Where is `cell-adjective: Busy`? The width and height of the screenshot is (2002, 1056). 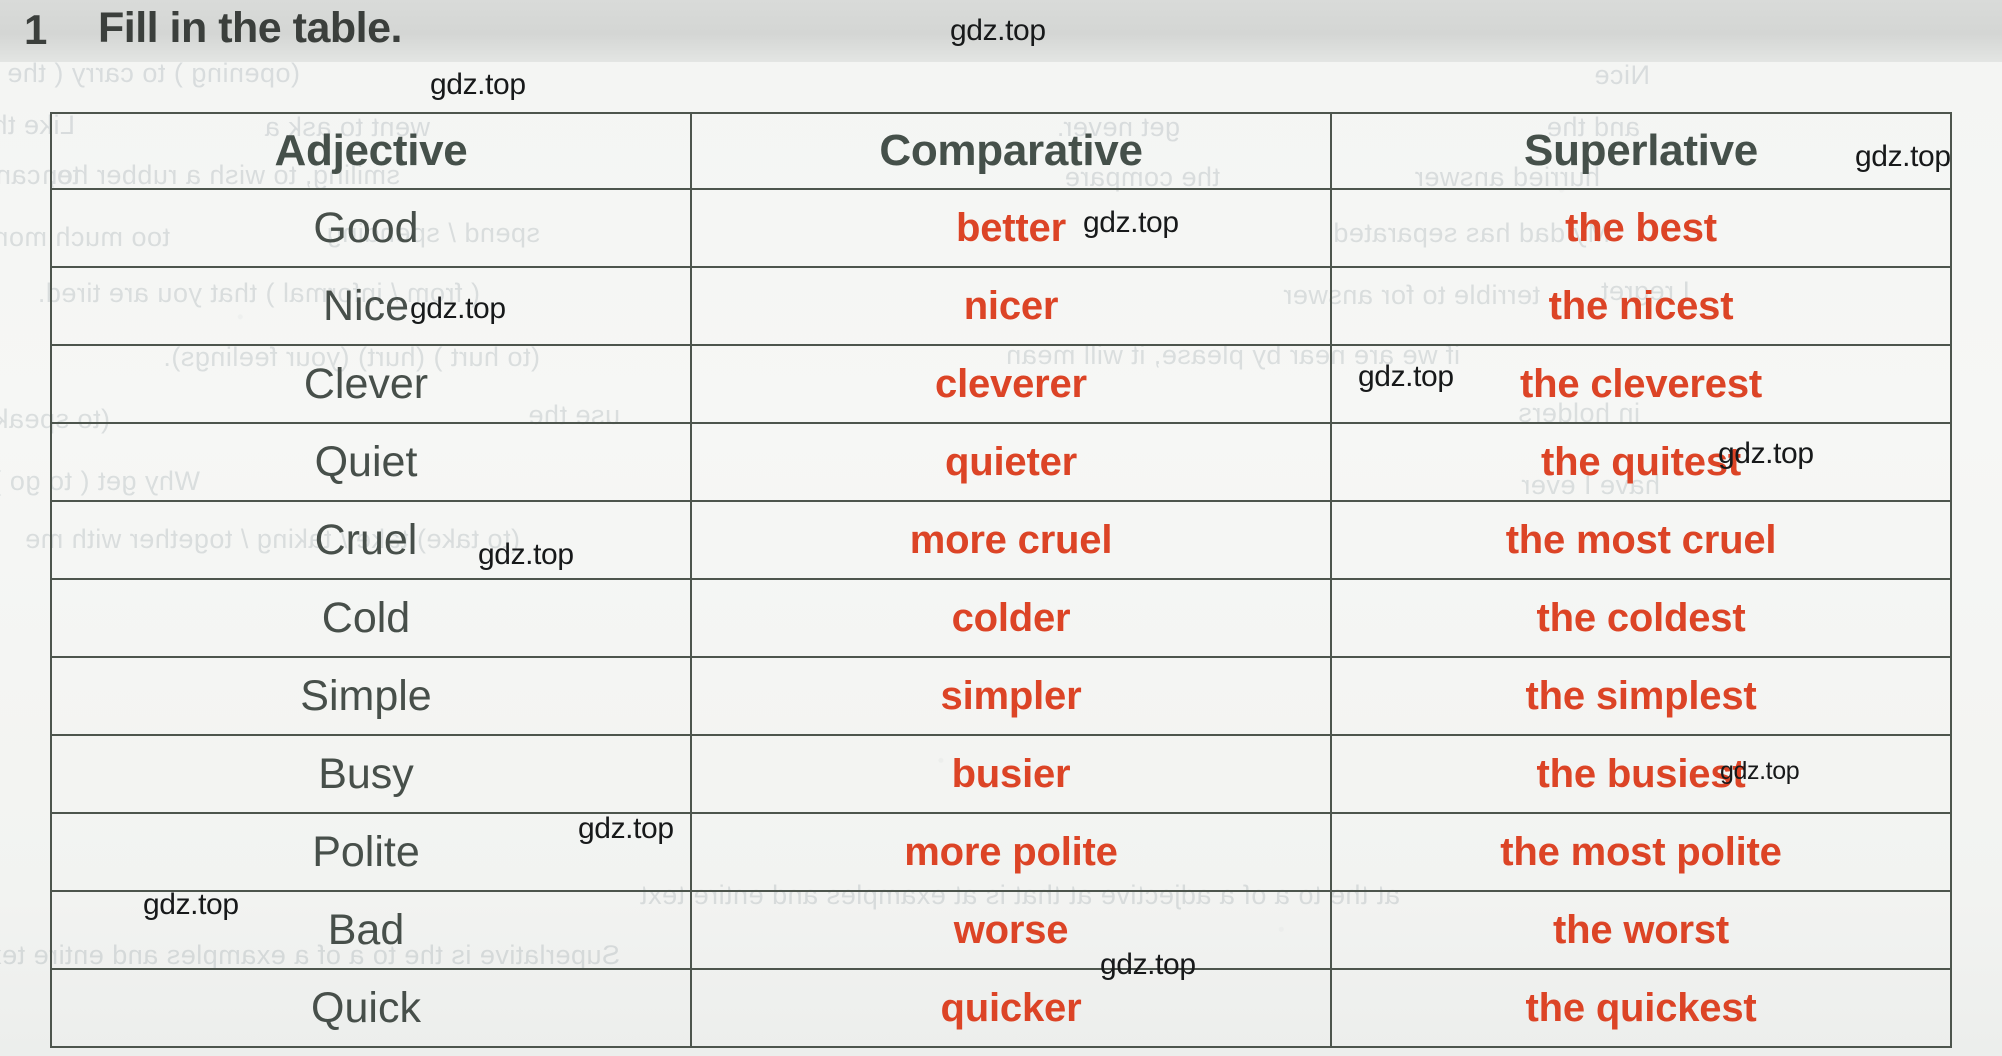 cell-adjective: Busy is located at coordinates (371, 774).